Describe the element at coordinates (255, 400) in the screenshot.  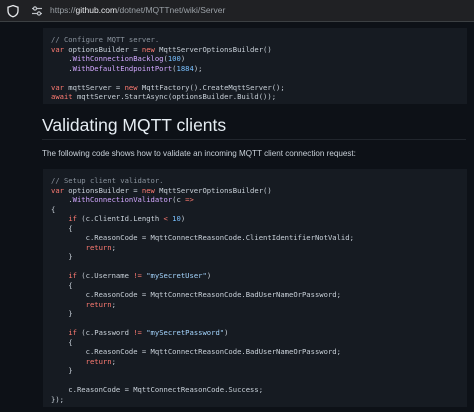
I see `code-line: });` at that location.